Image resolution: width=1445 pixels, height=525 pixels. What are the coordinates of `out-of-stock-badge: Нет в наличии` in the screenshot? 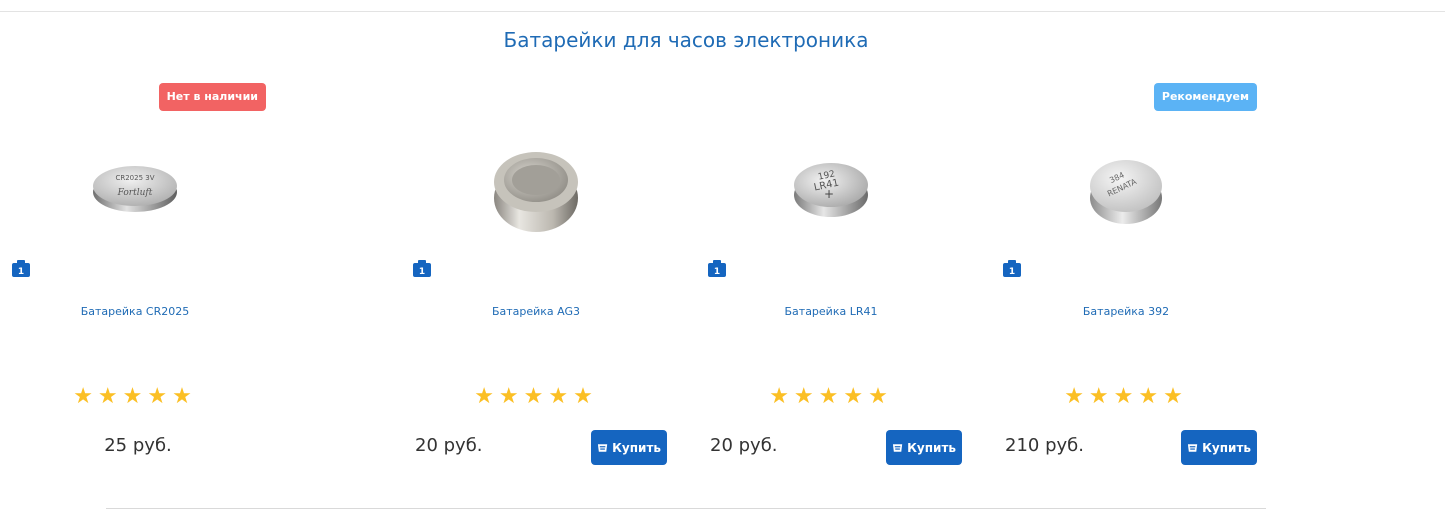 It's located at (212, 97).